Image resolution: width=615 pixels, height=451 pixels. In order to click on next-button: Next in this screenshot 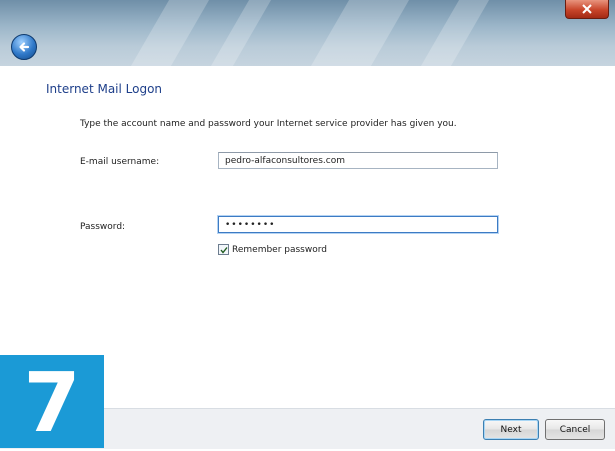, I will do `click(511, 429)`.